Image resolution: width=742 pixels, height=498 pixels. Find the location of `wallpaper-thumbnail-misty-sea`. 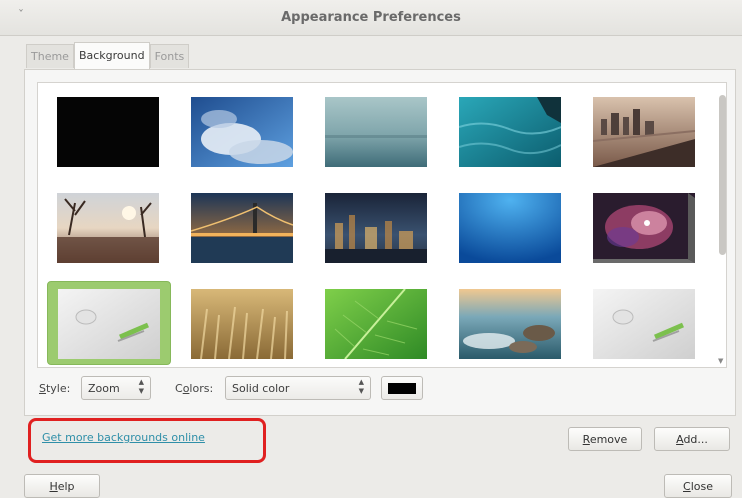

wallpaper-thumbnail-misty-sea is located at coordinates (376, 132).